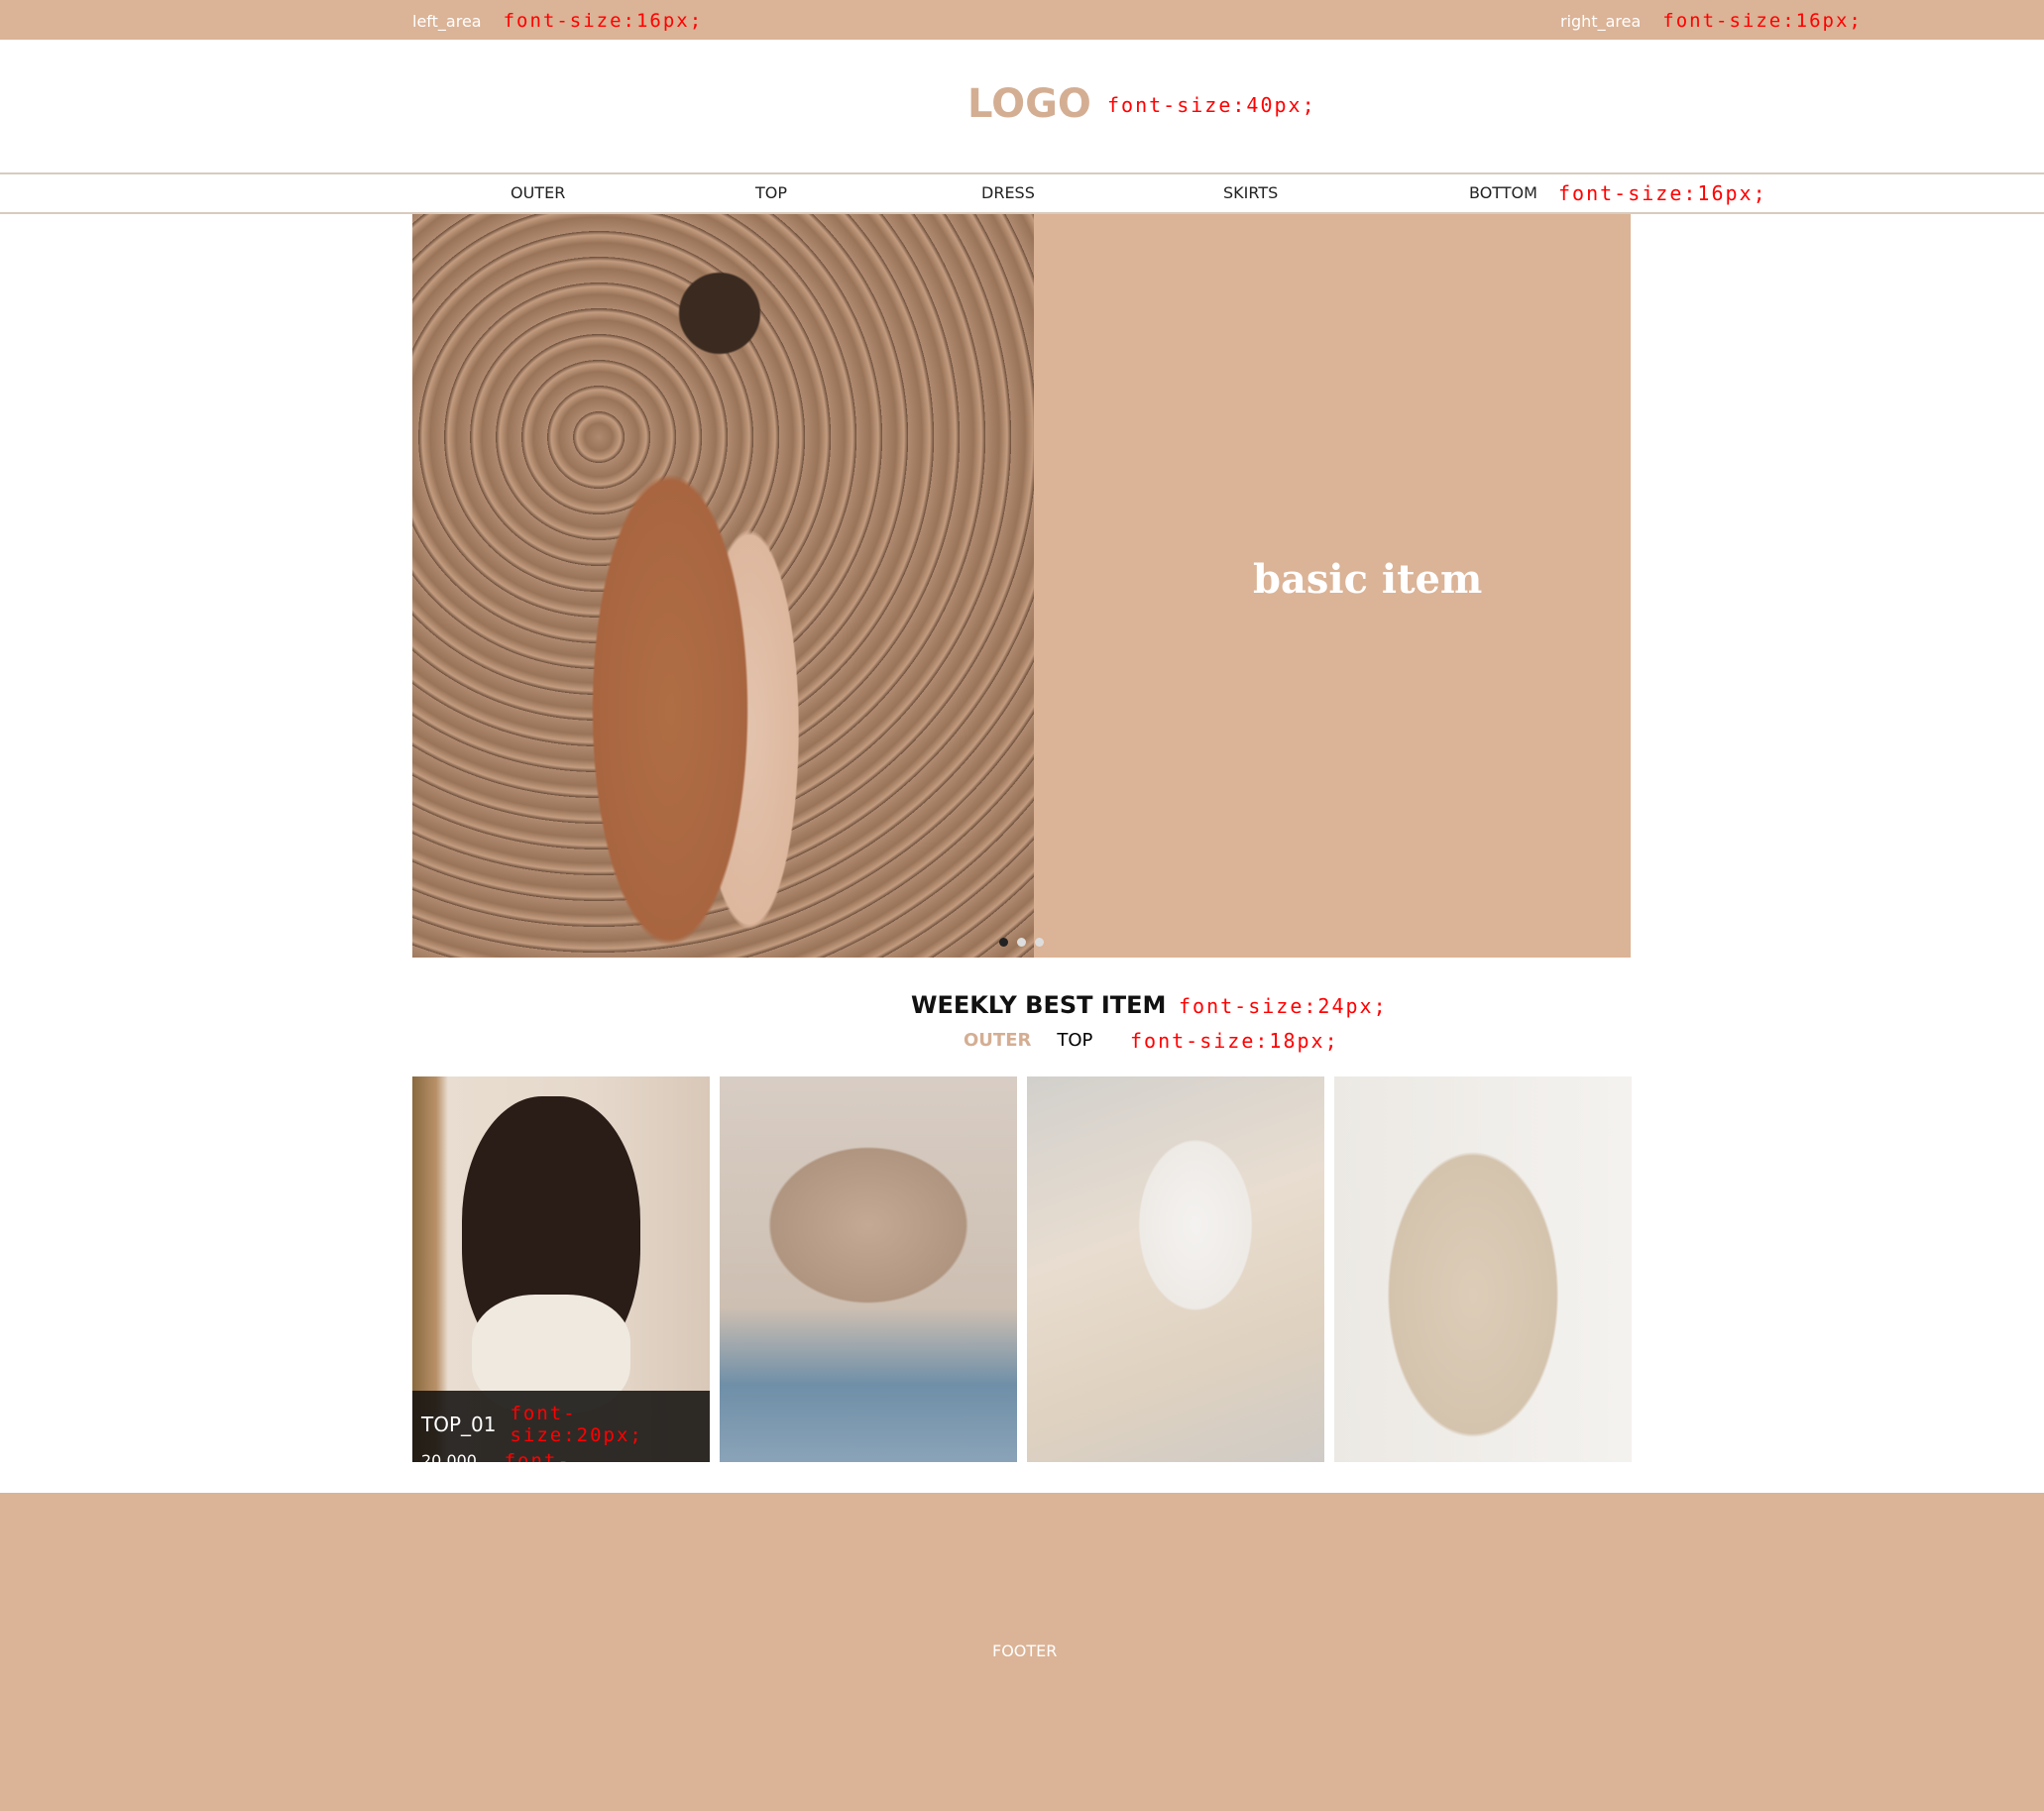 Image resolution: width=2044 pixels, height=1811 pixels. What do you see at coordinates (1008, 192) in the screenshot?
I see `nav-item-dress: DRESS` at bounding box center [1008, 192].